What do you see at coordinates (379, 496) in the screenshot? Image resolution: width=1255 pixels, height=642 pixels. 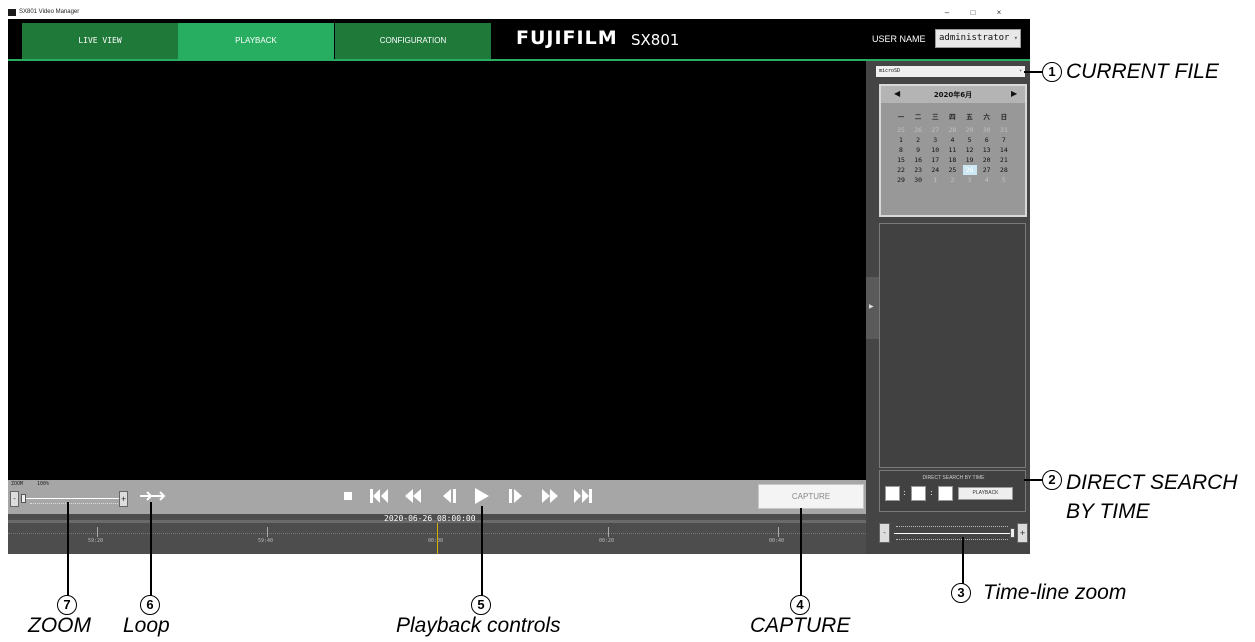 I see `skip-to-start-icon` at bounding box center [379, 496].